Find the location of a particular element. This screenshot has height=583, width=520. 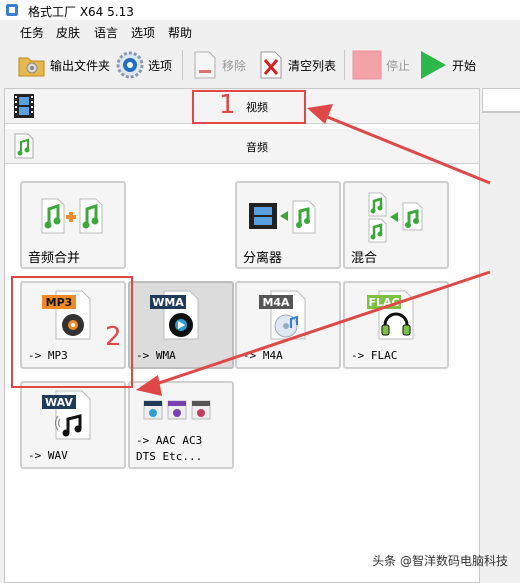

watermark-text: 头条 @智洋数码电脑科技 is located at coordinates (440, 561).